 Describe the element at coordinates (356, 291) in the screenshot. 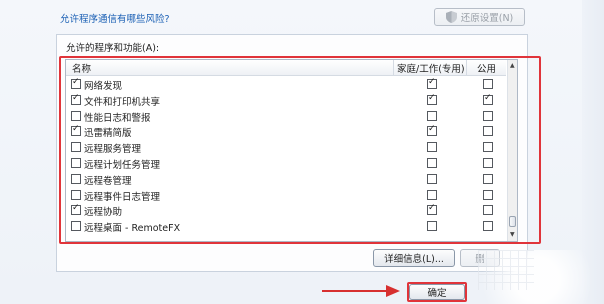

I see `pointer-arrow-line` at that location.